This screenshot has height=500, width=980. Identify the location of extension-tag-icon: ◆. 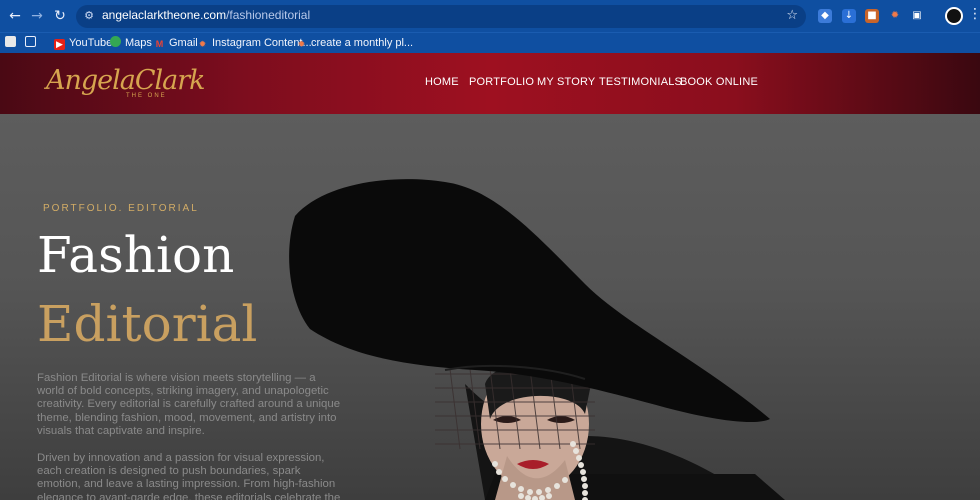
(825, 16).